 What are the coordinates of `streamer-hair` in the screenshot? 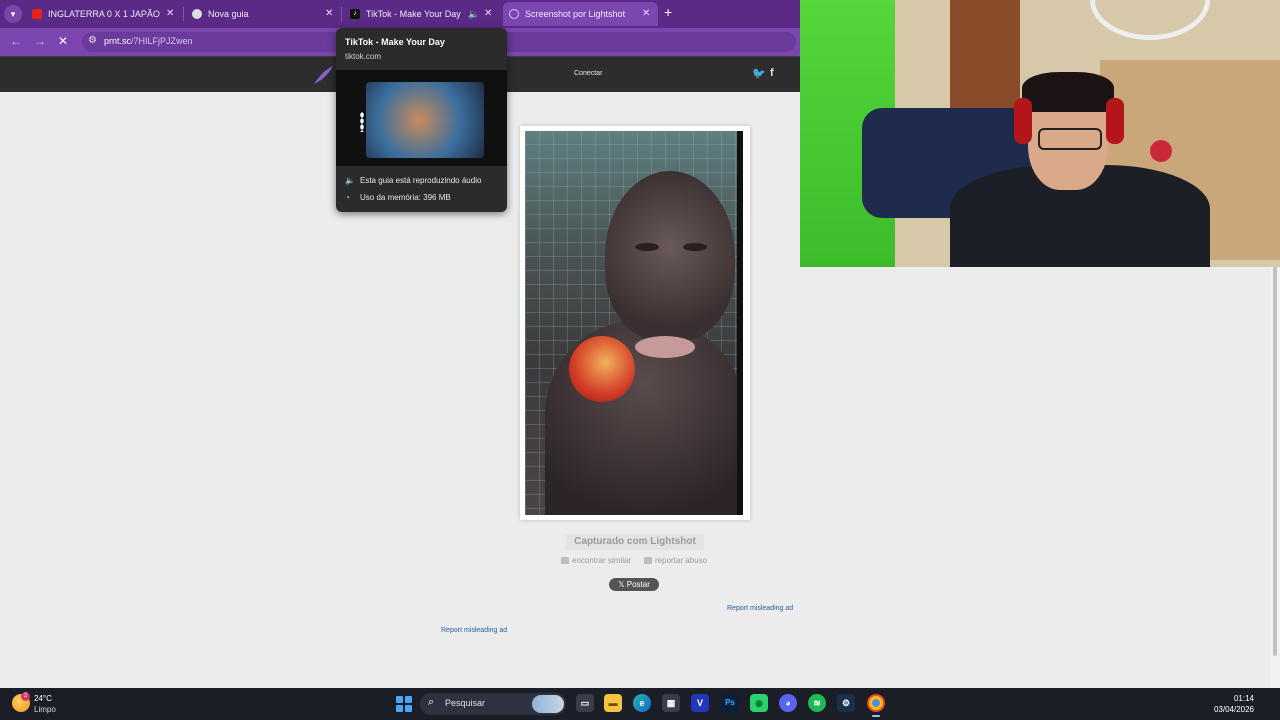 It's located at (1068, 92).